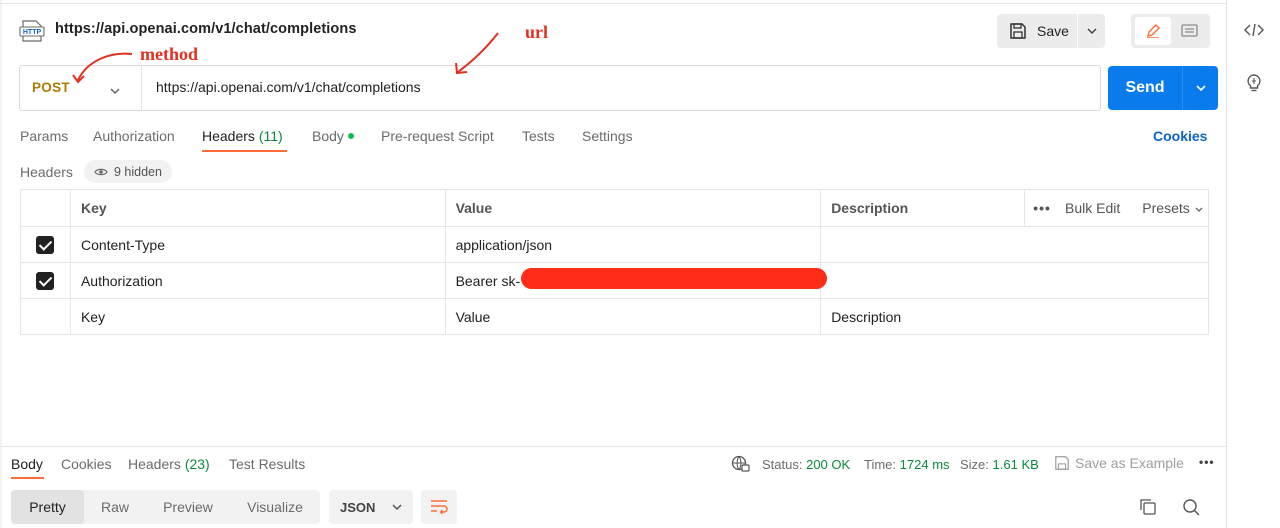 The image size is (1280, 528). Describe the element at coordinates (1166, 208) in the screenshot. I see `presets-label: Presets` at that location.